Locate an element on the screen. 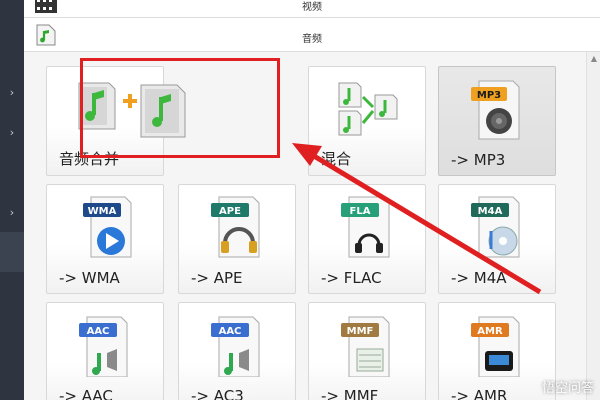 The height and width of the screenshot is (400, 600). tile-to-amr: AMR -> AMR is located at coordinates (497, 351).